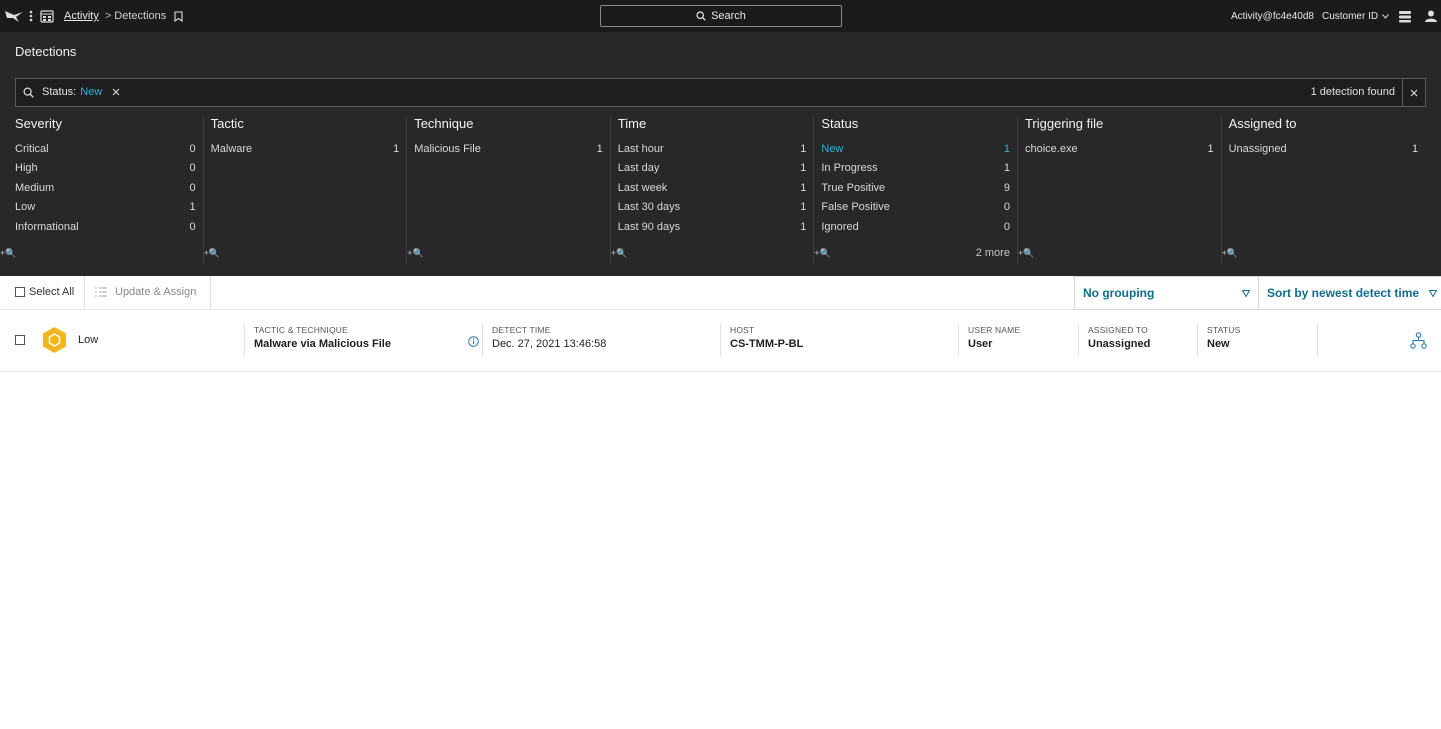  I want to click on facet-option: Last 90 days 1, so click(712, 227).